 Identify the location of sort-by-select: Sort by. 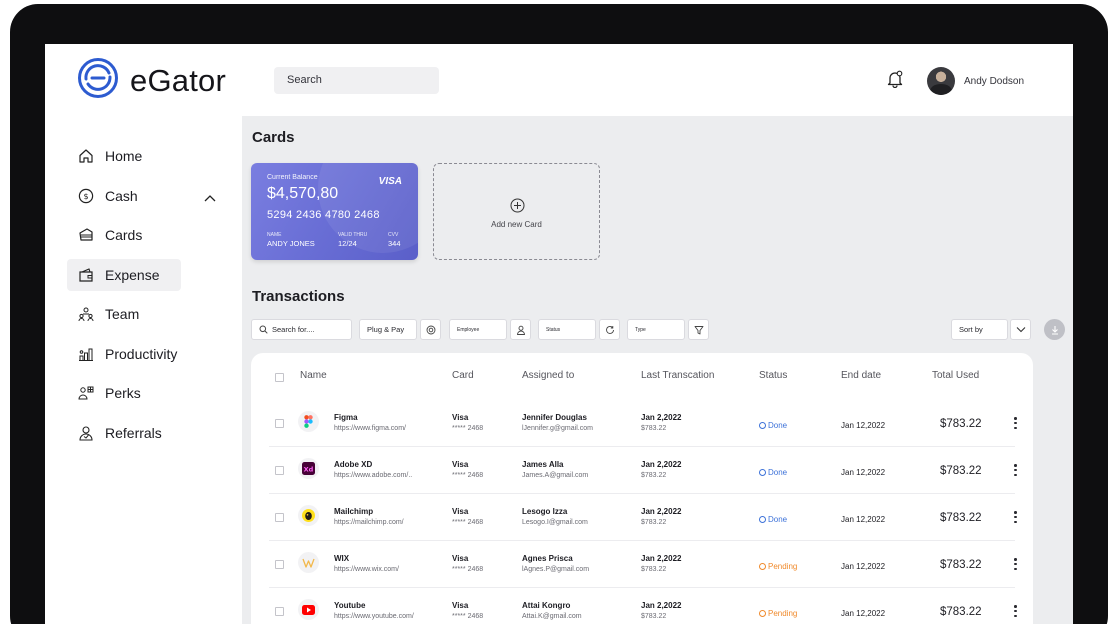
(979, 329).